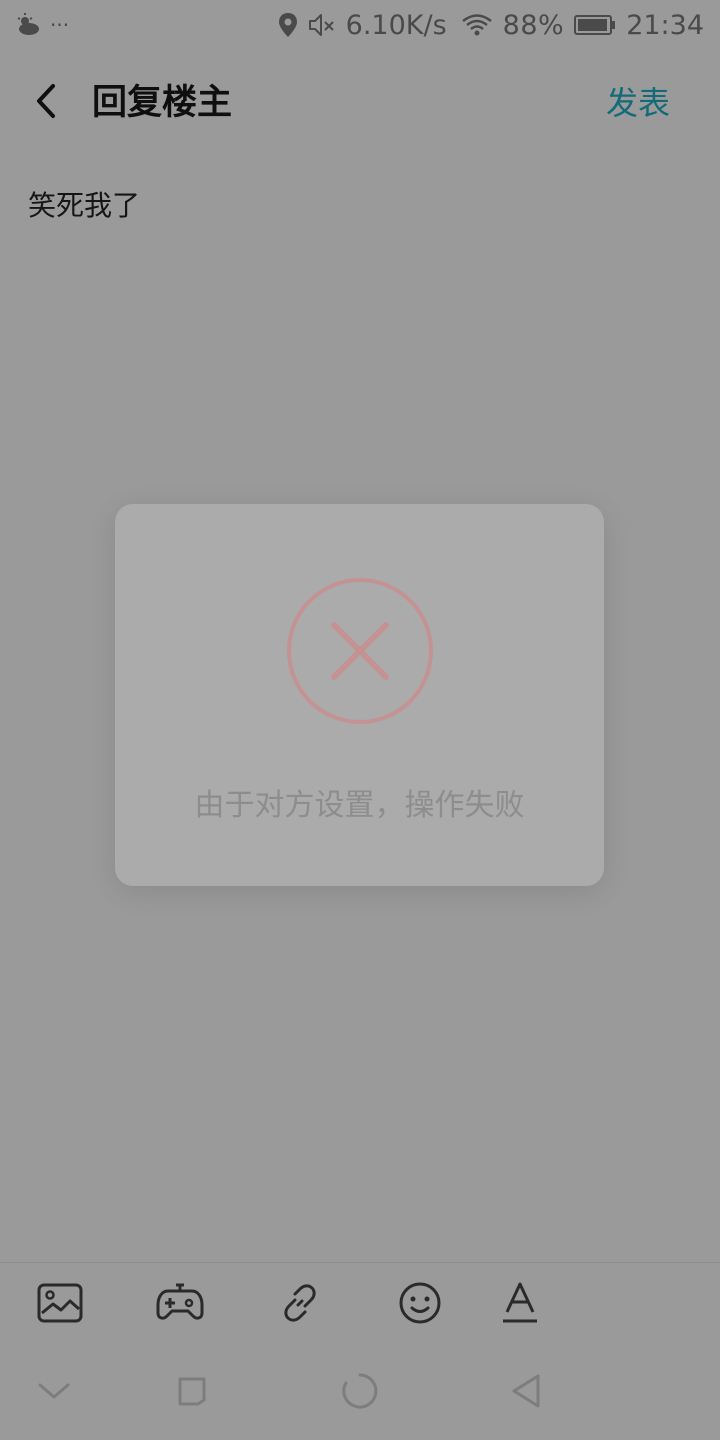 This screenshot has height=1440, width=720. Describe the element at coordinates (360, 651) in the screenshot. I see `error-x-icon` at that location.